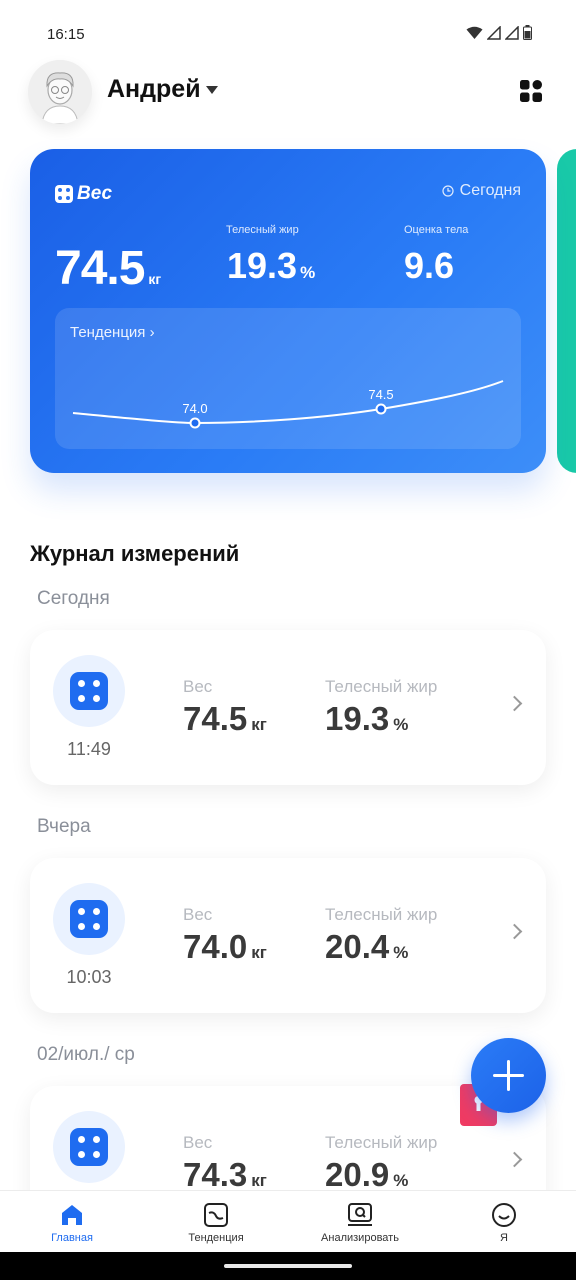 This screenshot has width=576, height=1280. I want to click on body-score-label: Оценка тела, so click(436, 230).